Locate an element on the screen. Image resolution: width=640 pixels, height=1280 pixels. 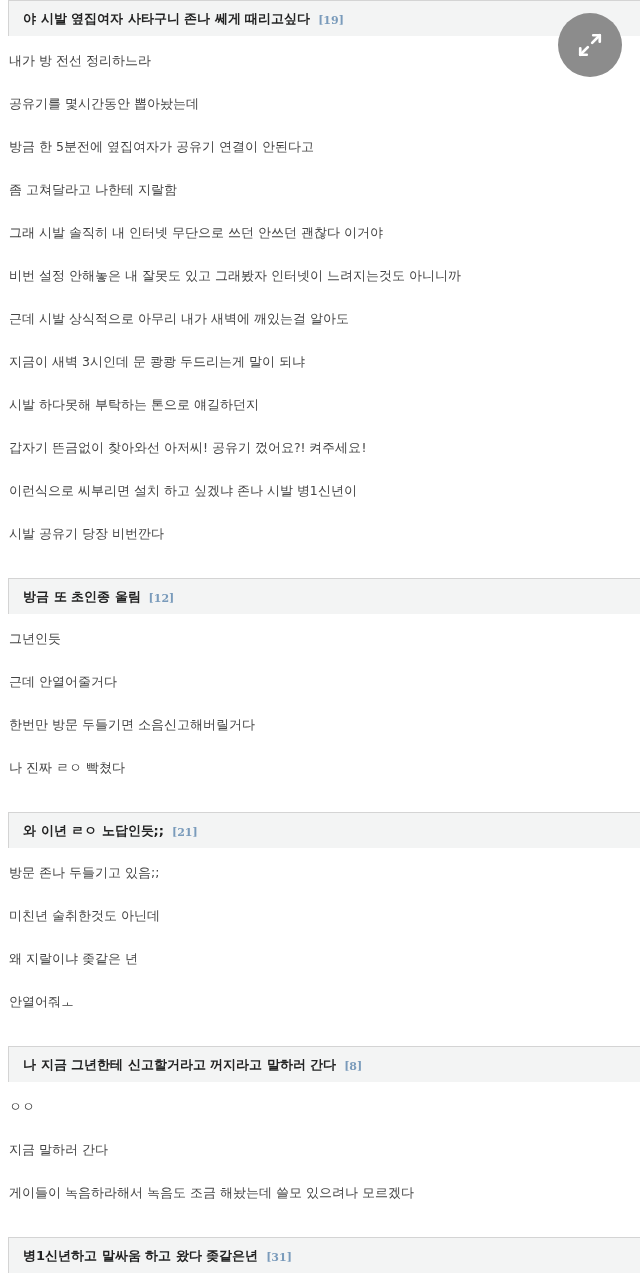
post-line: 미친년 술취한것도 아닌데 is located at coordinates (84, 916).